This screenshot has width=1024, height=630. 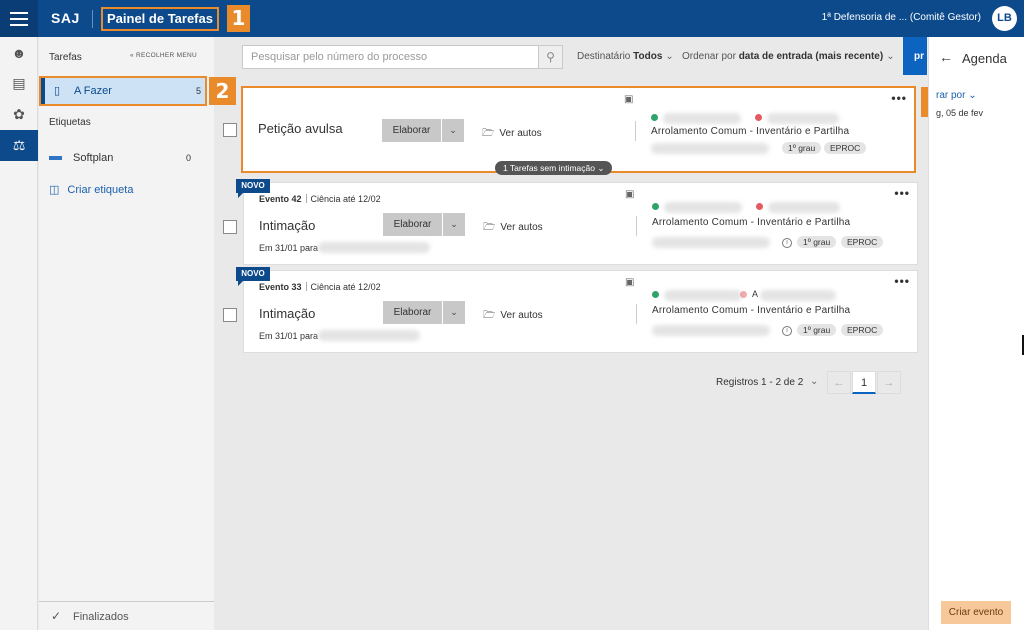 What do you see at coordinates (92, 19) in the screenshot?
I see `header-divider` at bounding box center [92, 19].